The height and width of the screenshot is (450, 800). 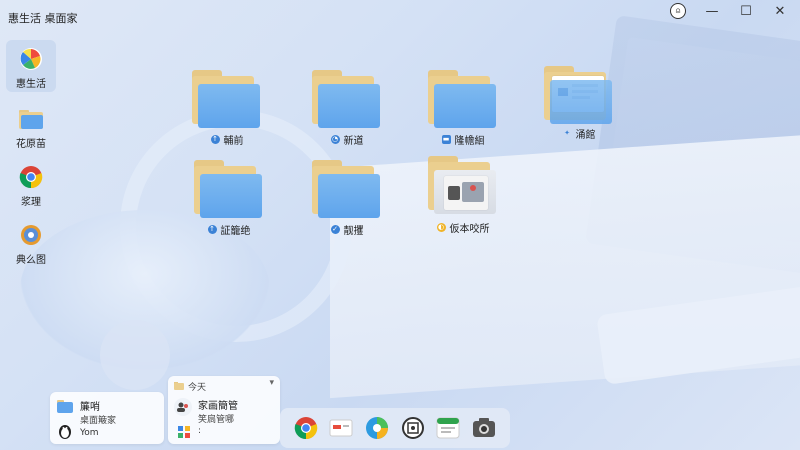 I want to click on folder-badge-icon: ◔, so click(x=335, y=139).